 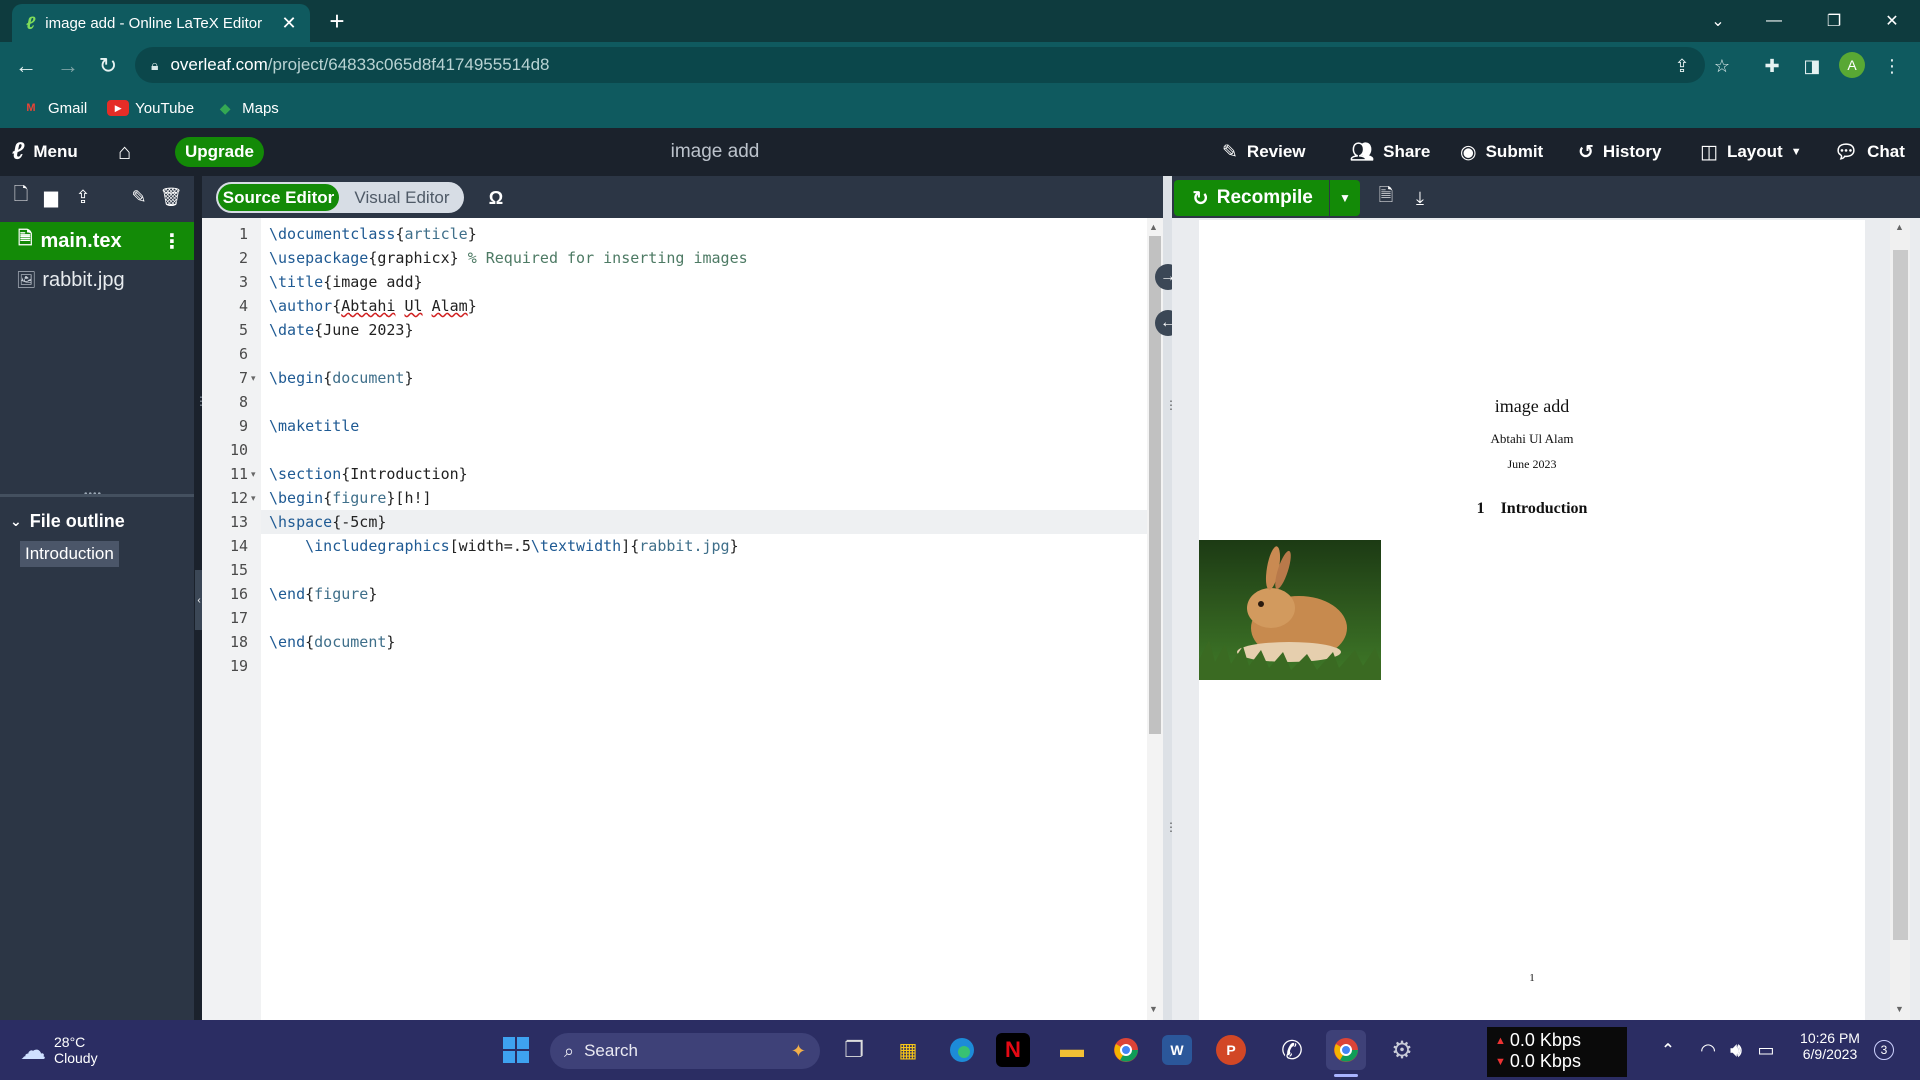 What do you see at coordinates (1386, 197) in the screenshot?
I see `view-logs-icon: 🗎︎` at bounding box center [1386, 197].